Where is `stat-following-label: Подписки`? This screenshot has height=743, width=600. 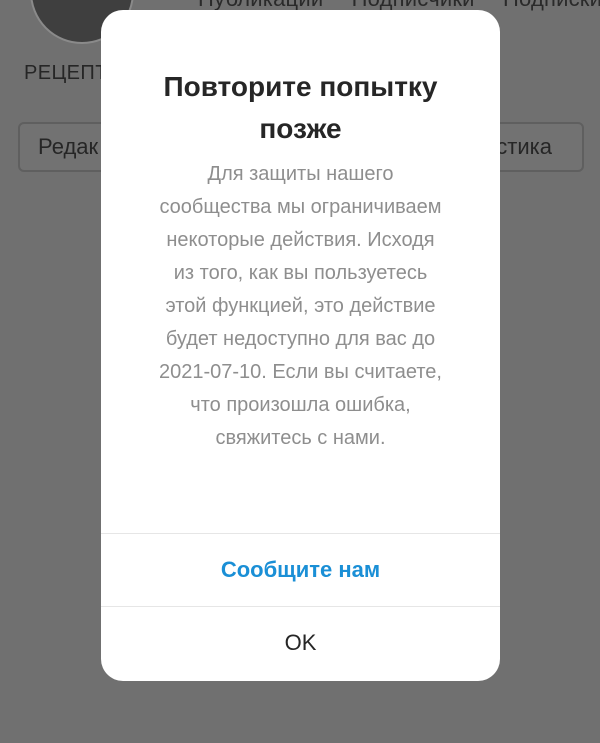
stat-following-label: Подписки is located at coordinates (551, 5).